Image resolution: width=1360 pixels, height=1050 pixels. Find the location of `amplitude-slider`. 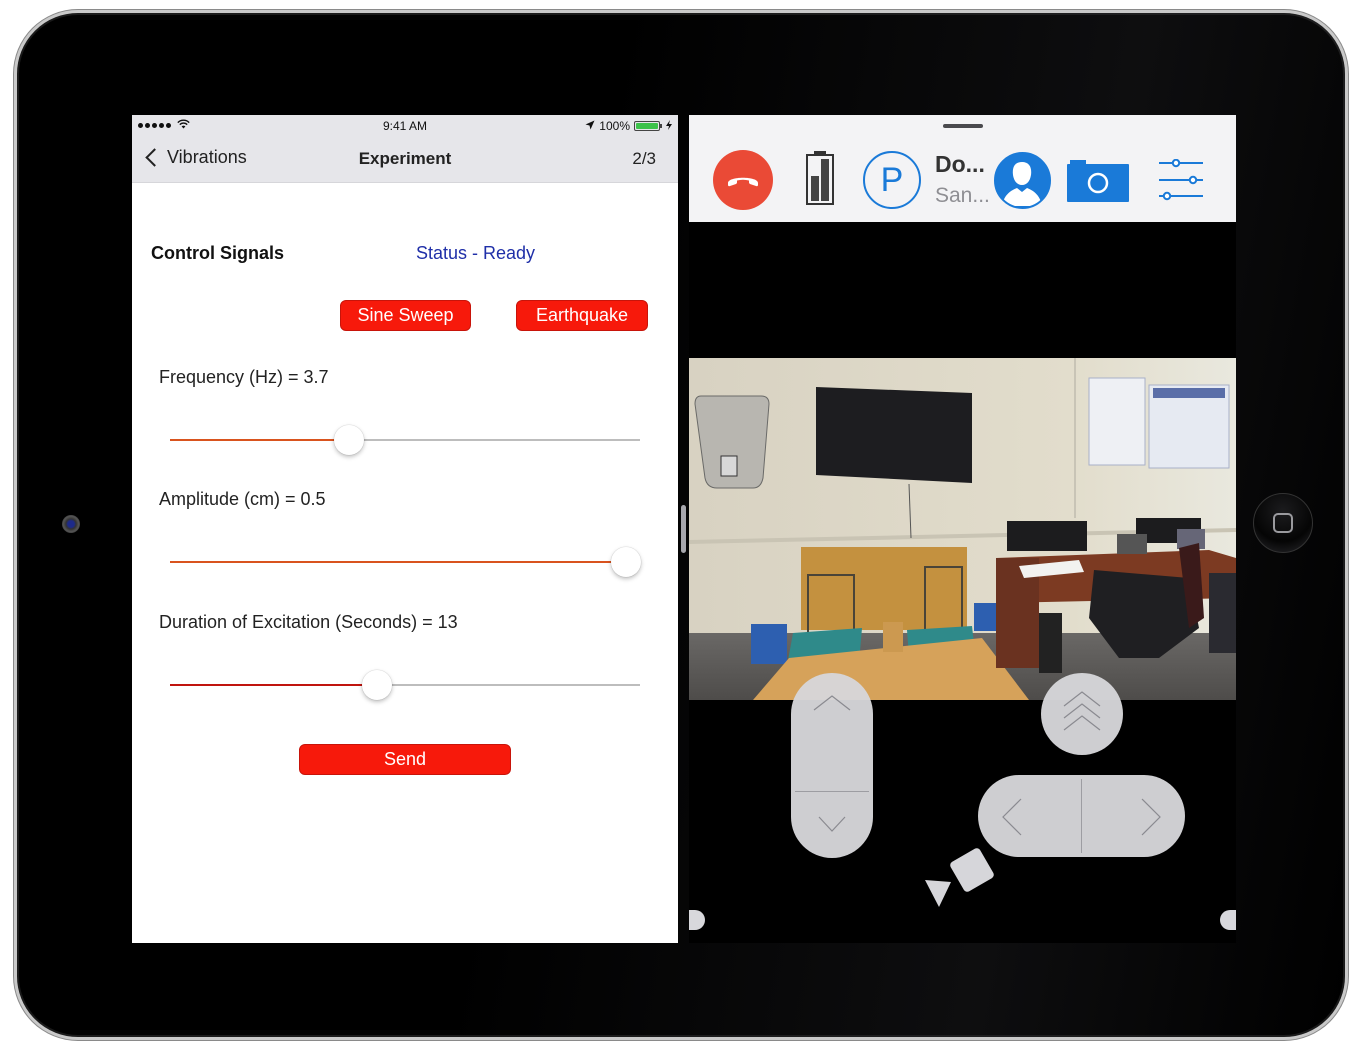

amplitude-slider is located at coordinates (405, 562).